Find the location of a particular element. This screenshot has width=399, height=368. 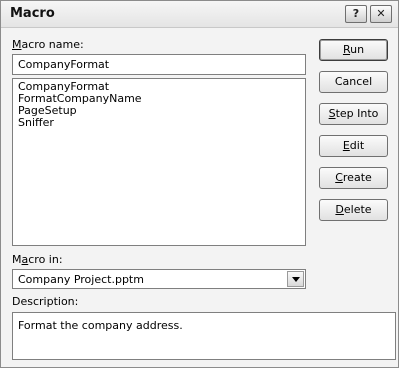

close-button: ✕ is located at coordinates (381, 14).